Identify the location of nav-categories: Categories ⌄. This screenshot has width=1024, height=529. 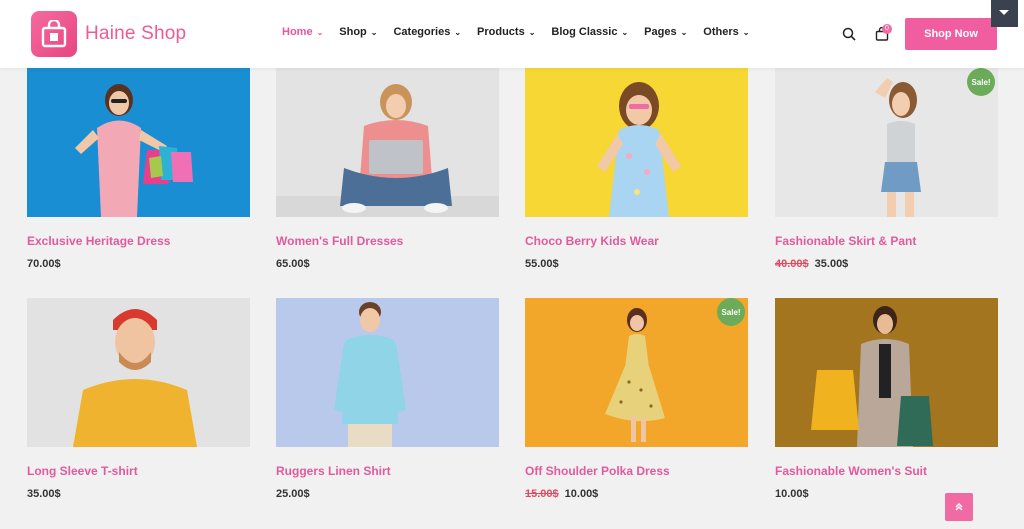
(427, 32).